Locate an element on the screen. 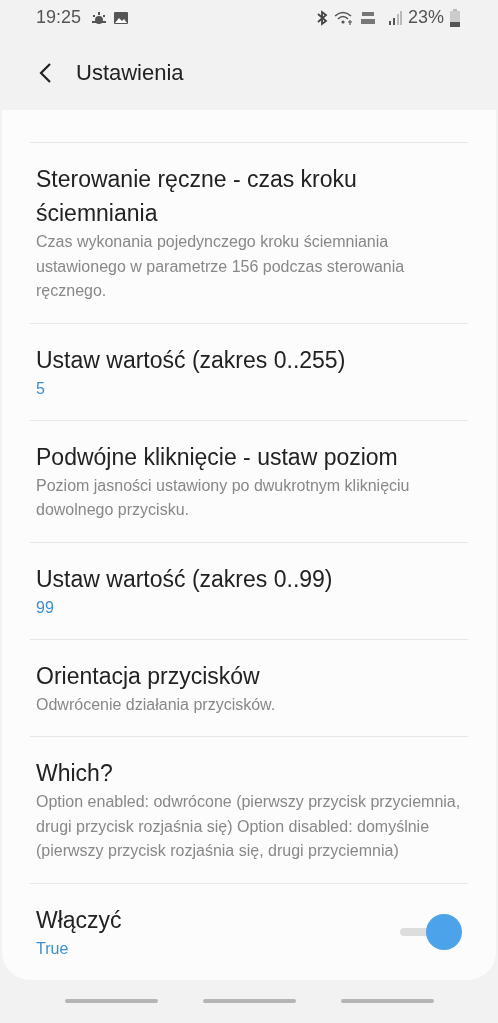 This screenshot has width=498, height=1023. setting-description: Poziom jasności ustawiony po dwukrotnym kliknięciu dowolnego przycisku. is located at coordinates (223, 497).